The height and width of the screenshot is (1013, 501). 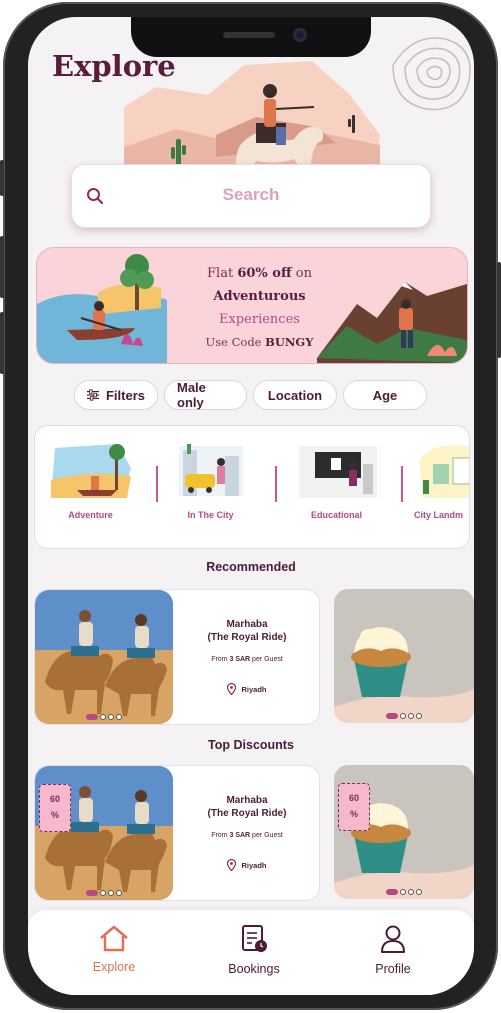 What do you see at coordinates (2, 178) in the screenshot?
I see `mute-switch` at bounding box center [2, 178].